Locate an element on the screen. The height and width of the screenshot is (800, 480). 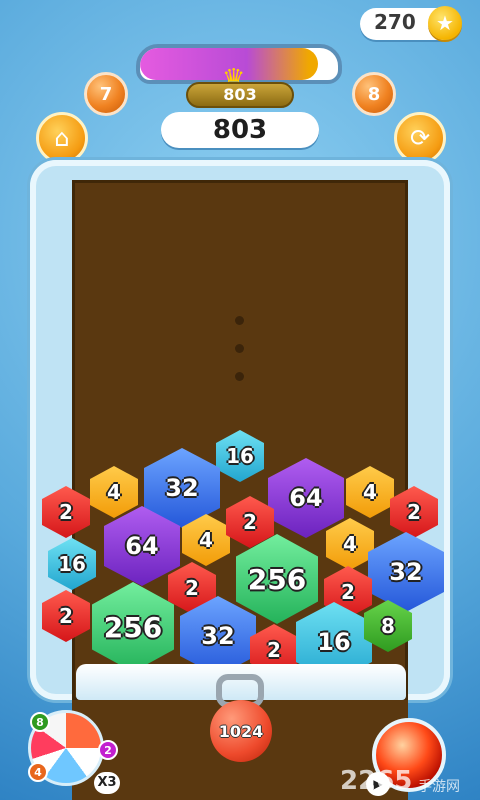
hex-tile: 64 is located at coordinates (306, 498).